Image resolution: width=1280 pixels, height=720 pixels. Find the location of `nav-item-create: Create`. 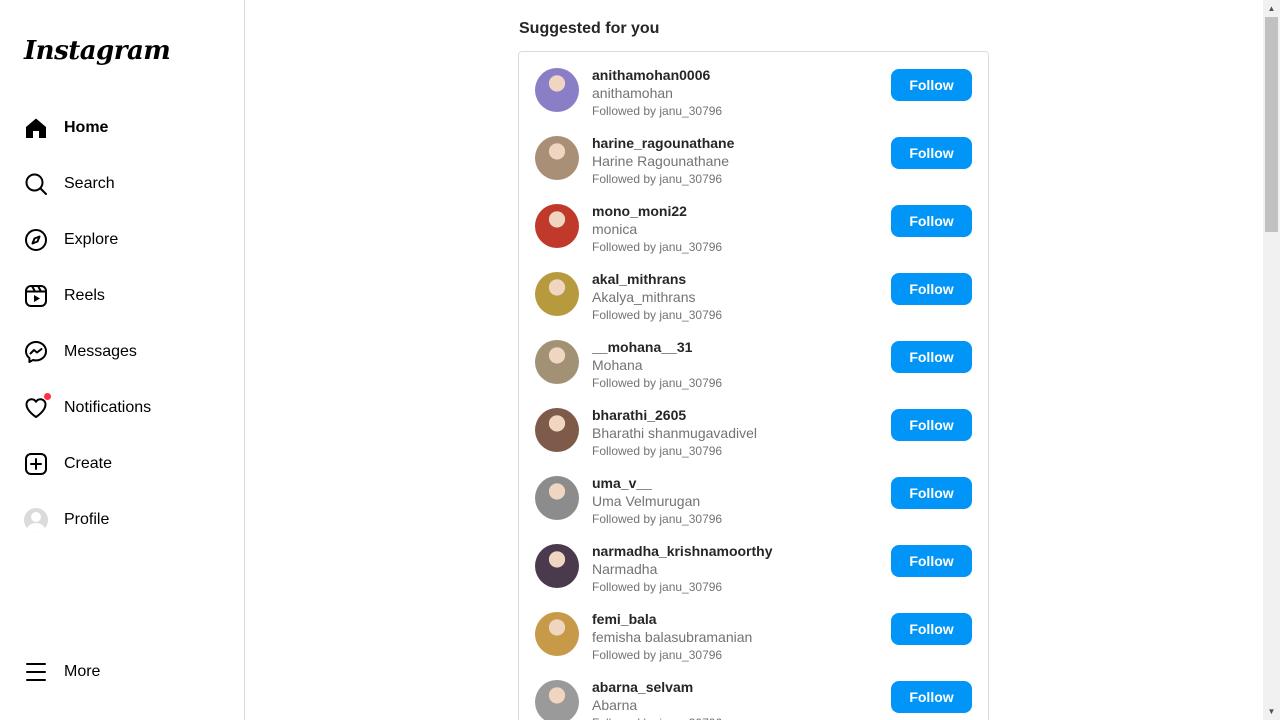

nav-item-create: Create is located at coordinates (122, 464).